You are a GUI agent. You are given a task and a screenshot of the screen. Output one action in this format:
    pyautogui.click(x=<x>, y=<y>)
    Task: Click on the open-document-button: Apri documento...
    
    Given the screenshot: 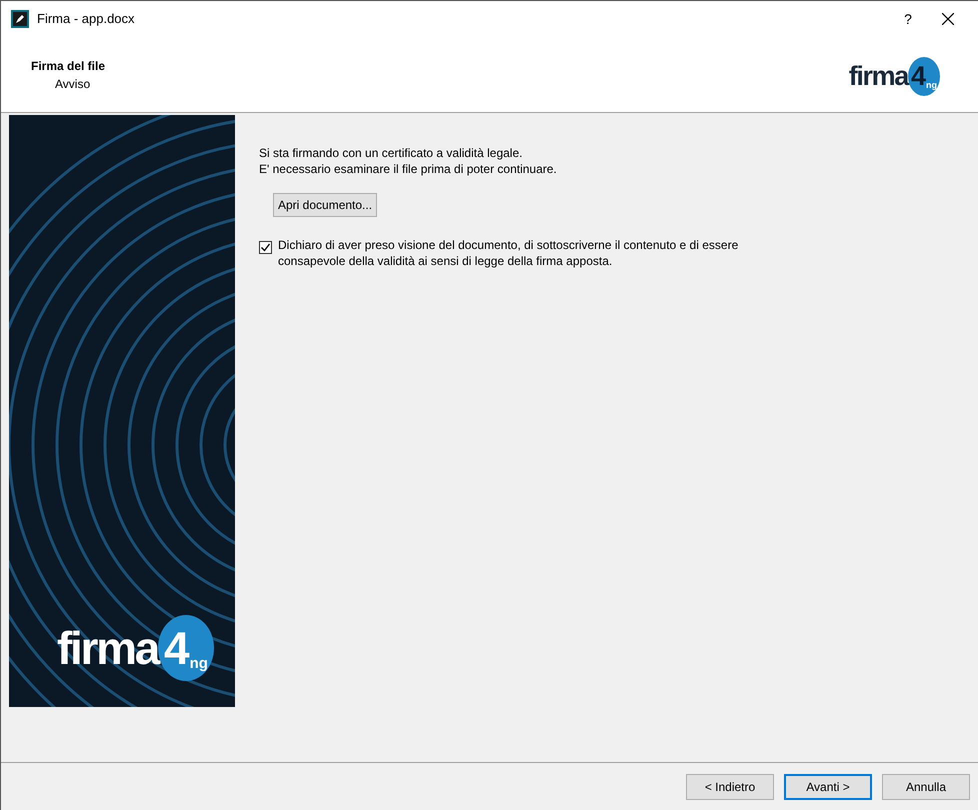 What is the action you would take?
    pyautogui.click(x=325, y=205)
    